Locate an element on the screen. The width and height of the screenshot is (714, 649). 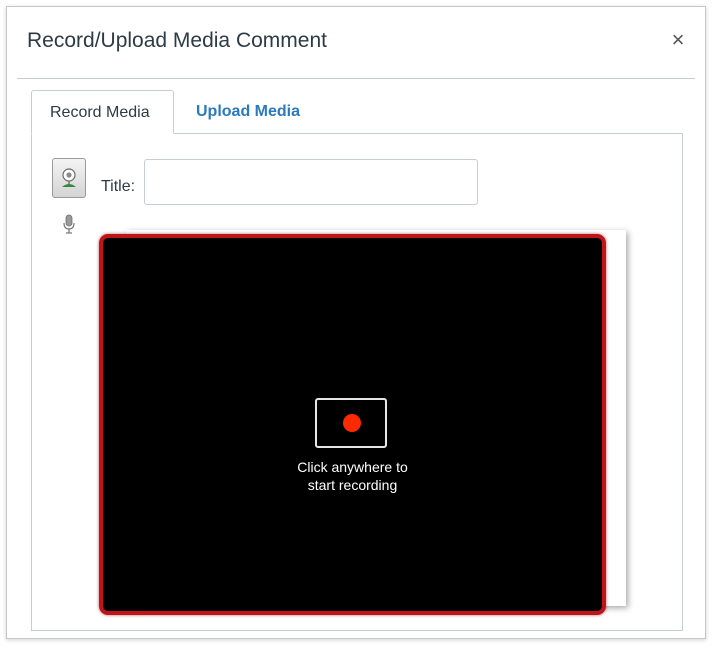
title-label: Title: is located at coordinates (118, 186).